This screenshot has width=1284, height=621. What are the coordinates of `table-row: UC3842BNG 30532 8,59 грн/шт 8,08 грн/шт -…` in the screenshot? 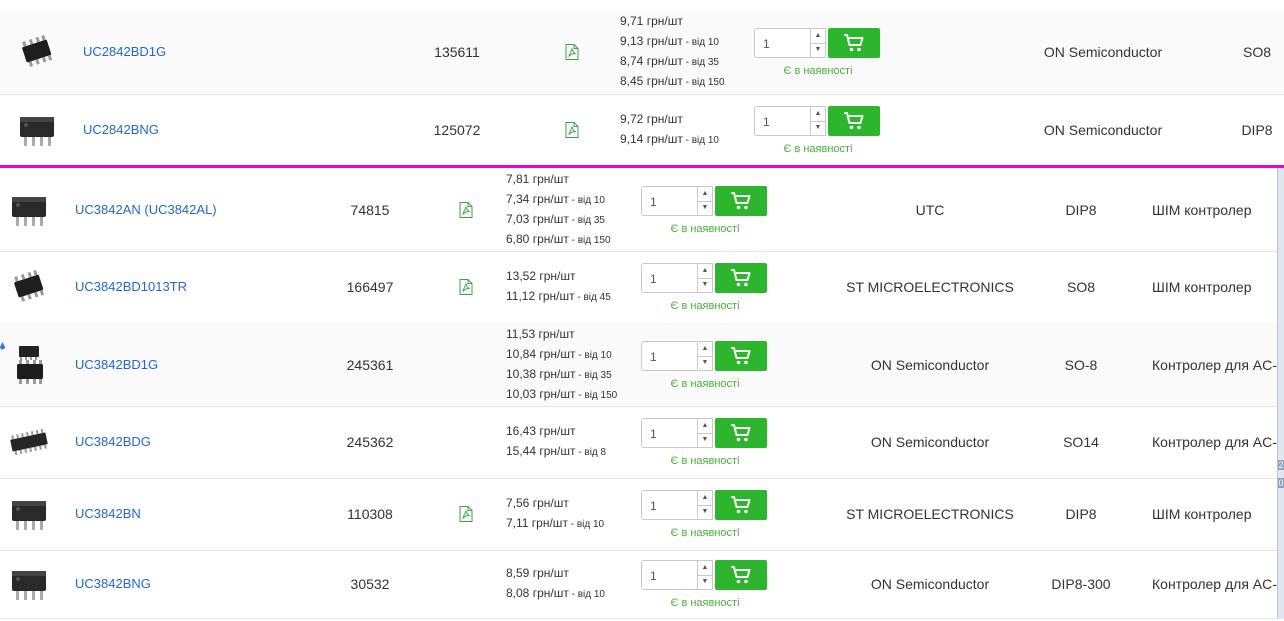 It's located at (642, 584).